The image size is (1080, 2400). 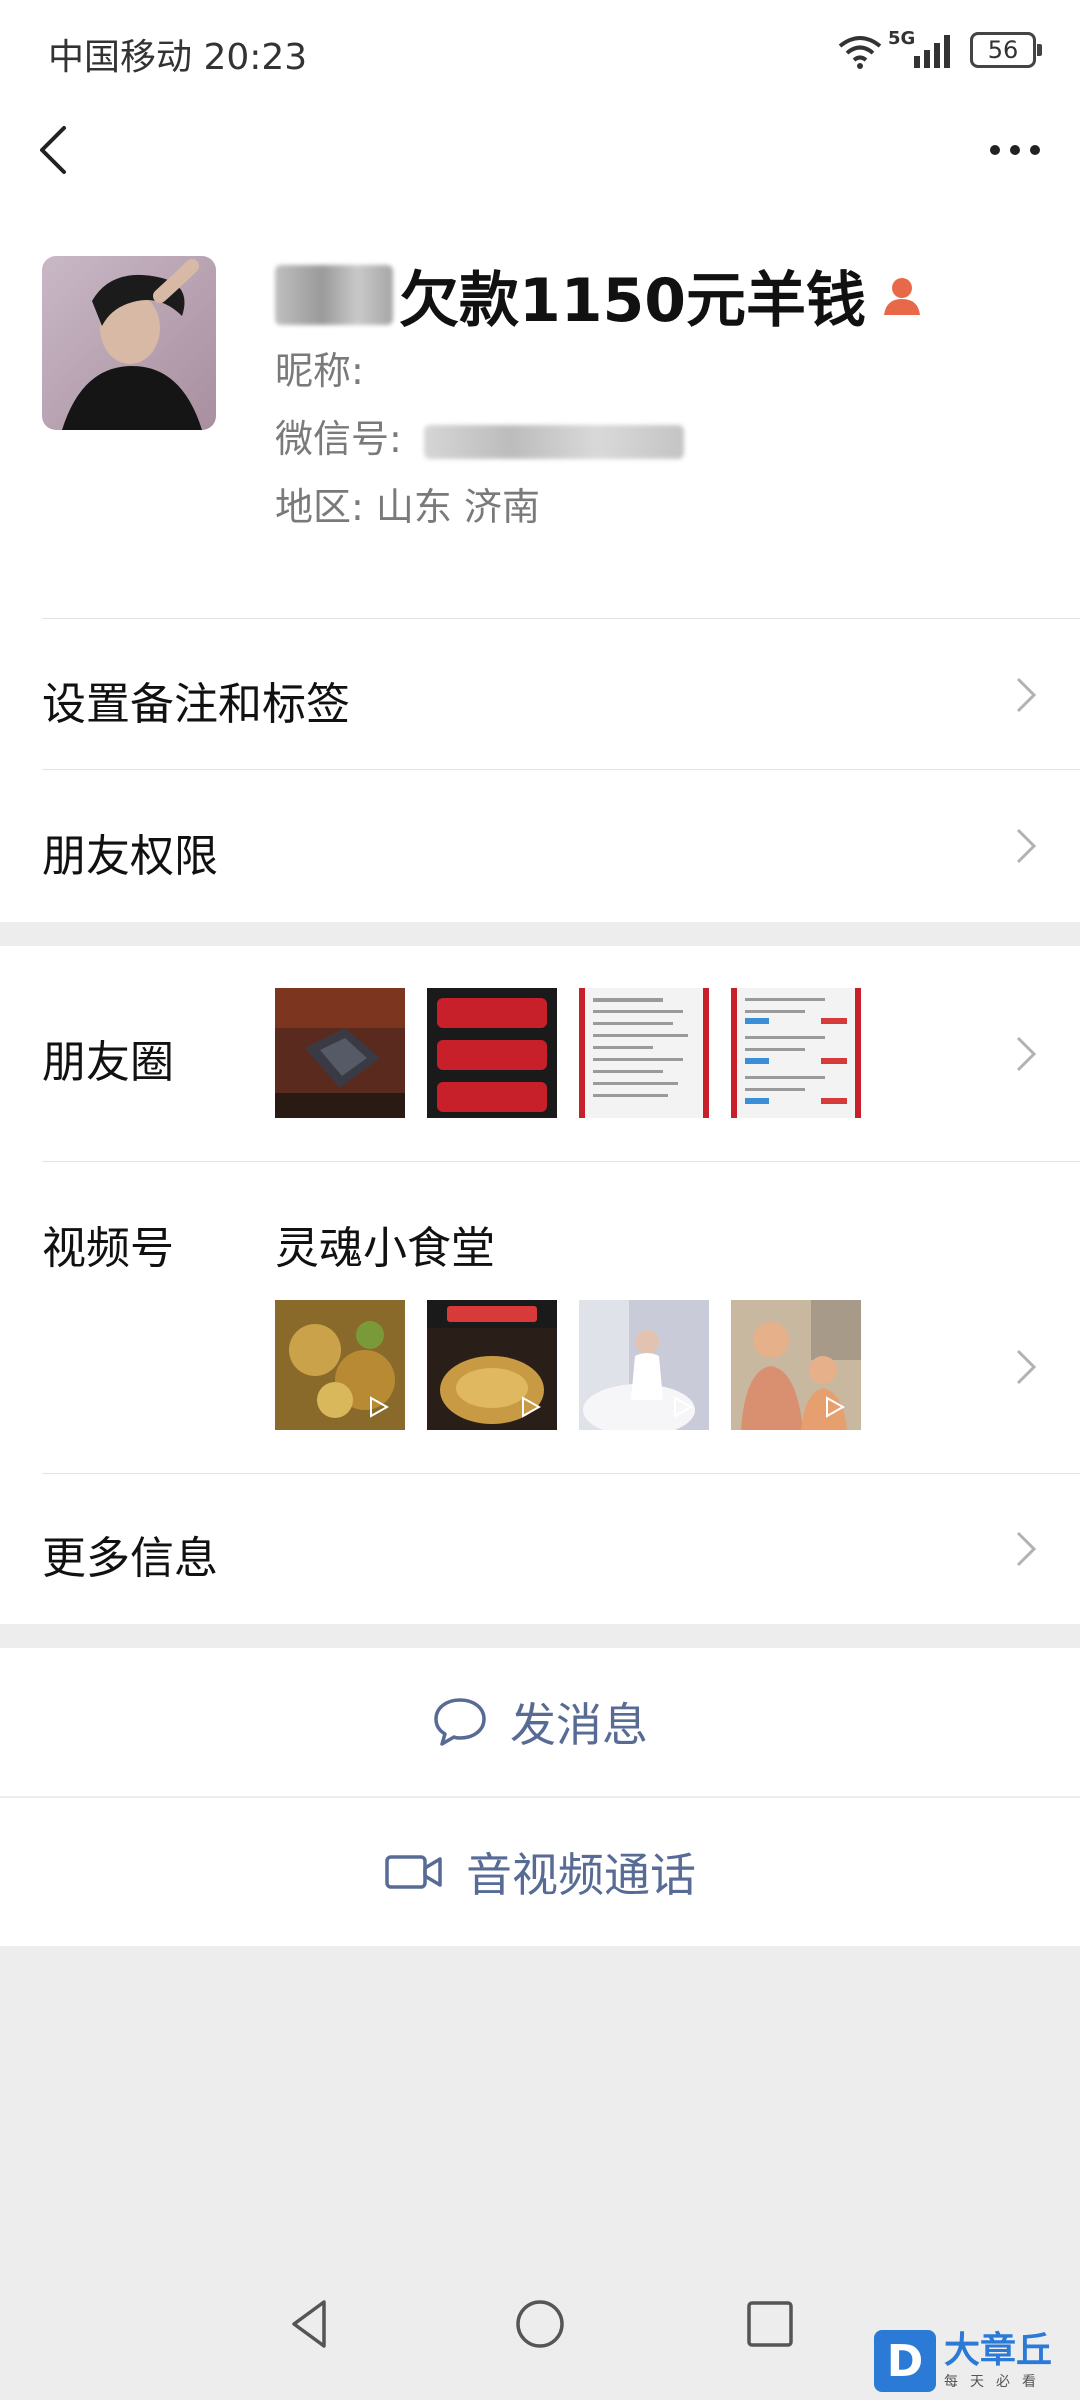 I want to click on send-message-button: 发消息, so click(x=540, y=1722).